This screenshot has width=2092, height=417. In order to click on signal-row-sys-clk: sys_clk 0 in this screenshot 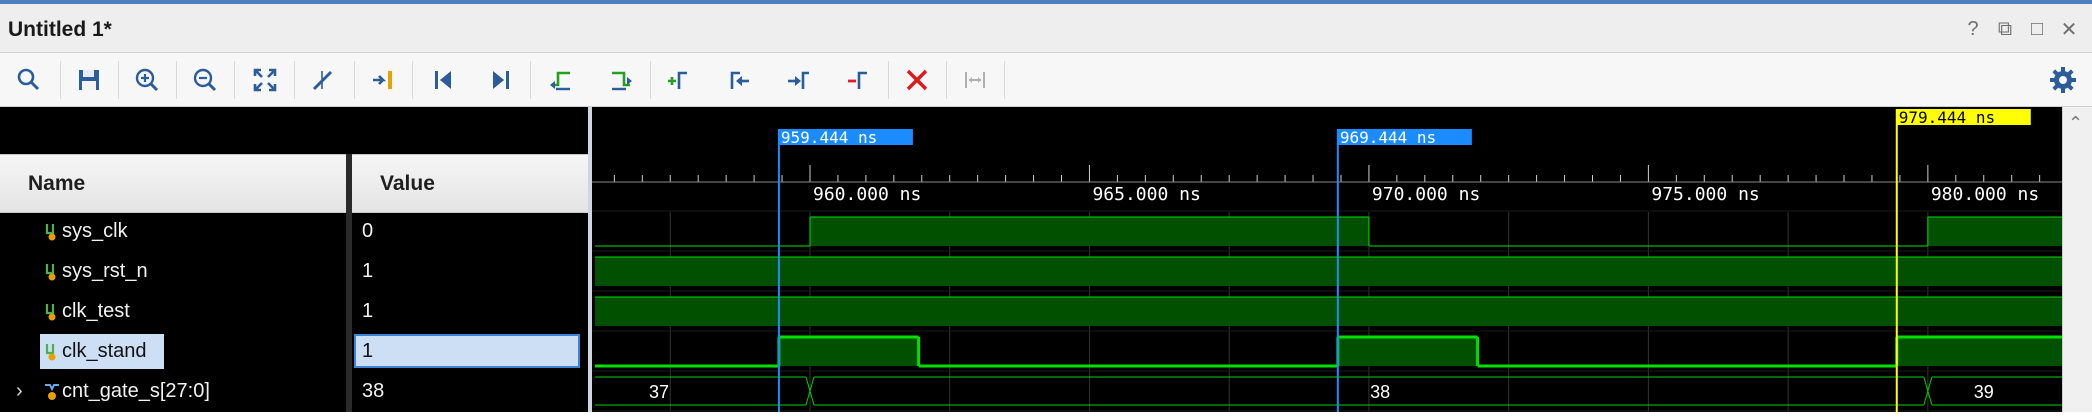, I will do `click(294, 232)`.